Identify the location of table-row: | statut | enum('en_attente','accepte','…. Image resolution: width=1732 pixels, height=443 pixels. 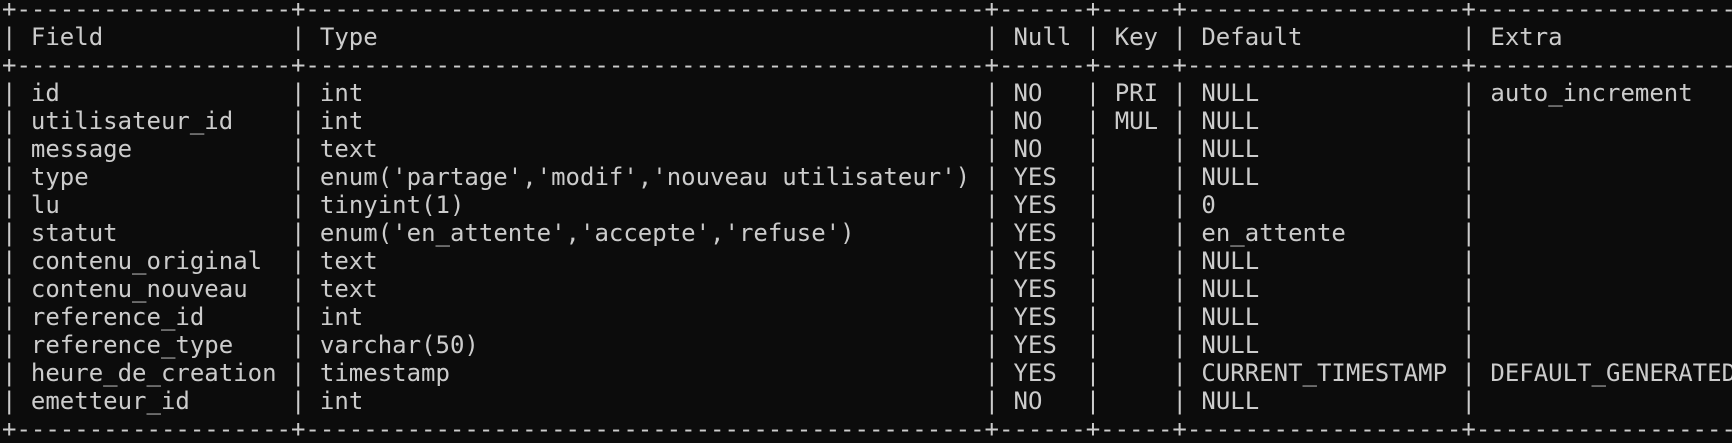
(739, 233).